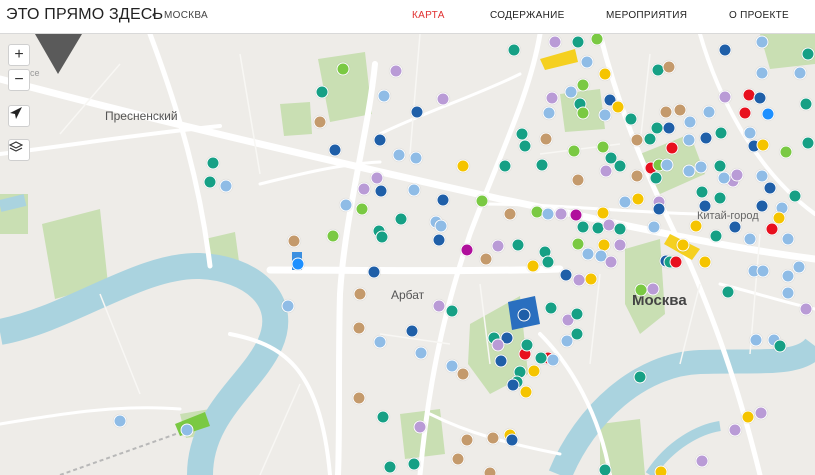 The image size is (815, 475). What do you see at coordinates (467, 250) in the screenshot?
I see `map-marker-magenta` at bounding box center [467, 250].